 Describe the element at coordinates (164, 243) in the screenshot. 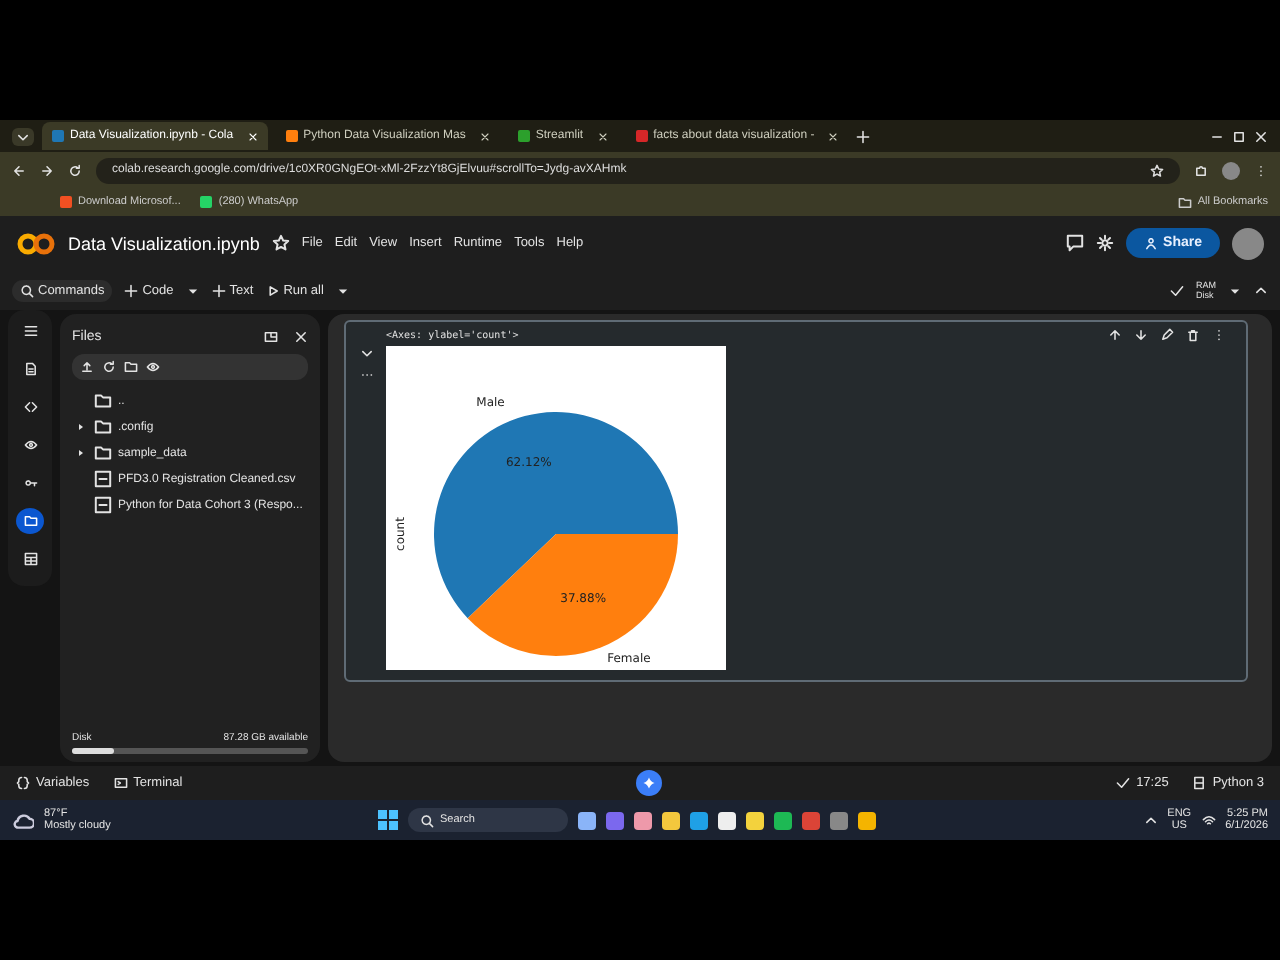

I see `notebook-title: Data Visualization.ipynb` at that location.